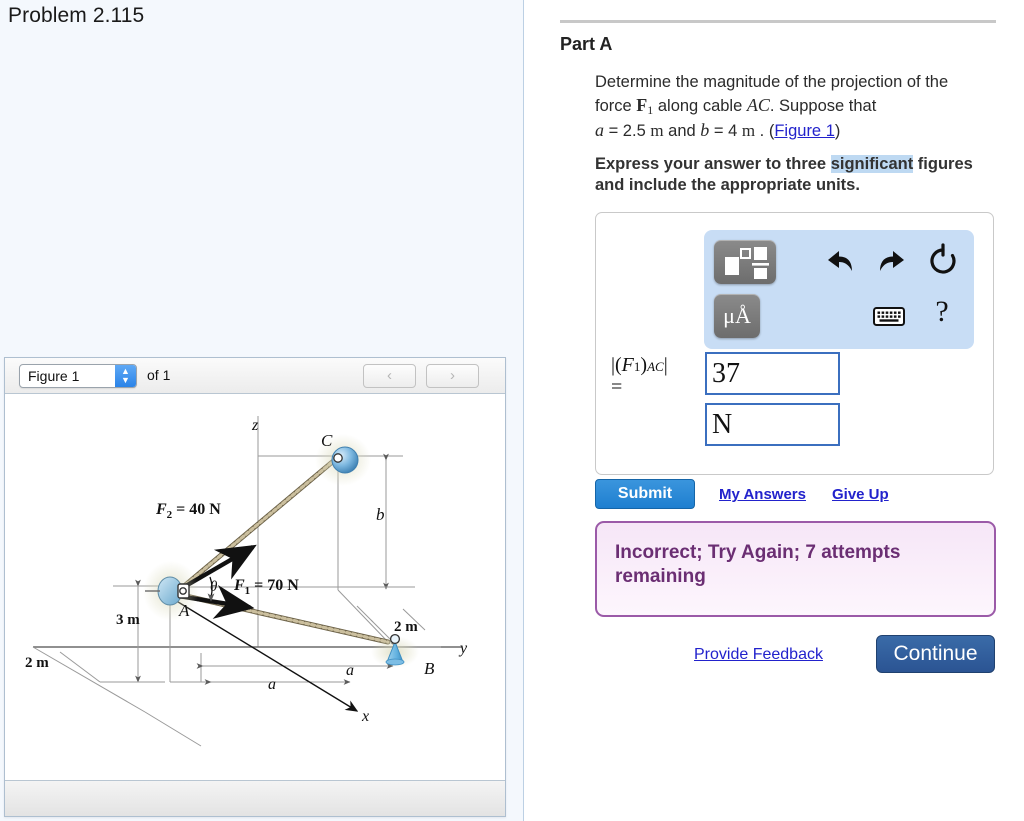 The image size is (1024, 821). Describe the element at coordinates (255, 425) in the screenshot. I see `axis-label-z: z` at that location.